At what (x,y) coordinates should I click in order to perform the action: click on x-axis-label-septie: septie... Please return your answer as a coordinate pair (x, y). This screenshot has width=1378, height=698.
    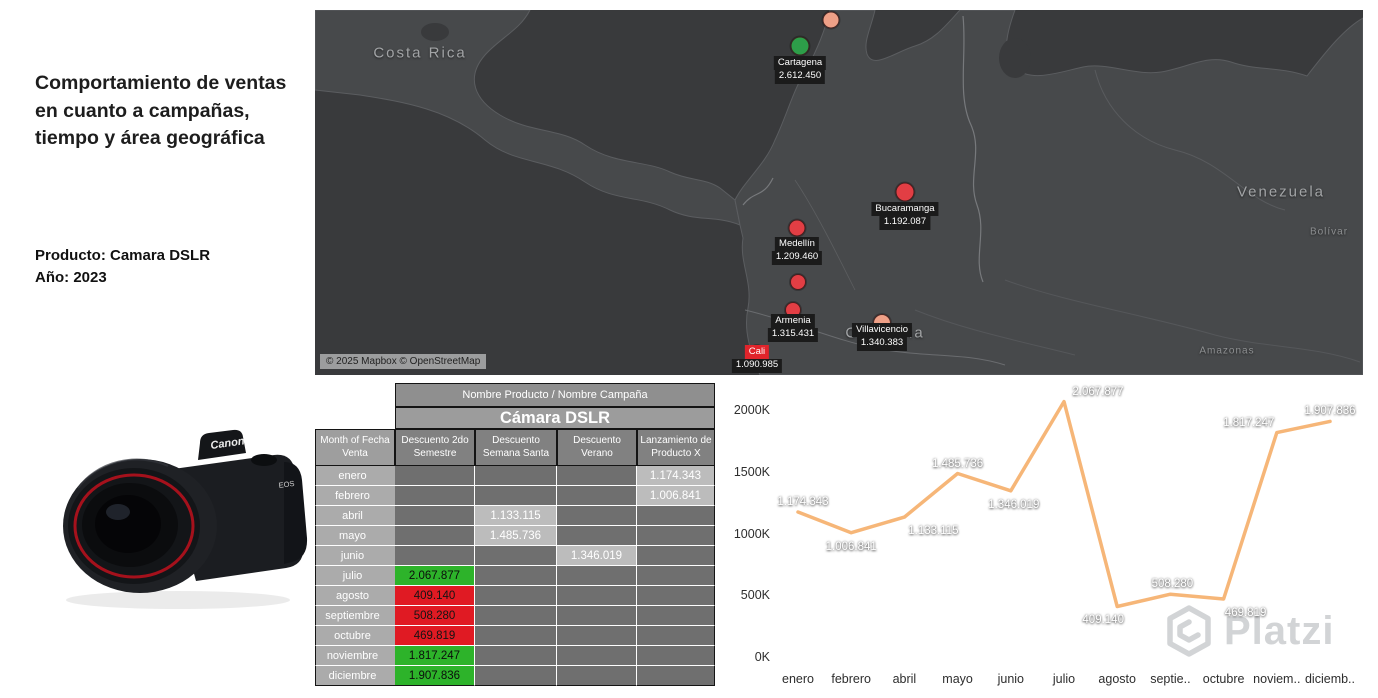
    Looking at the image, I should click on (1170, 679).